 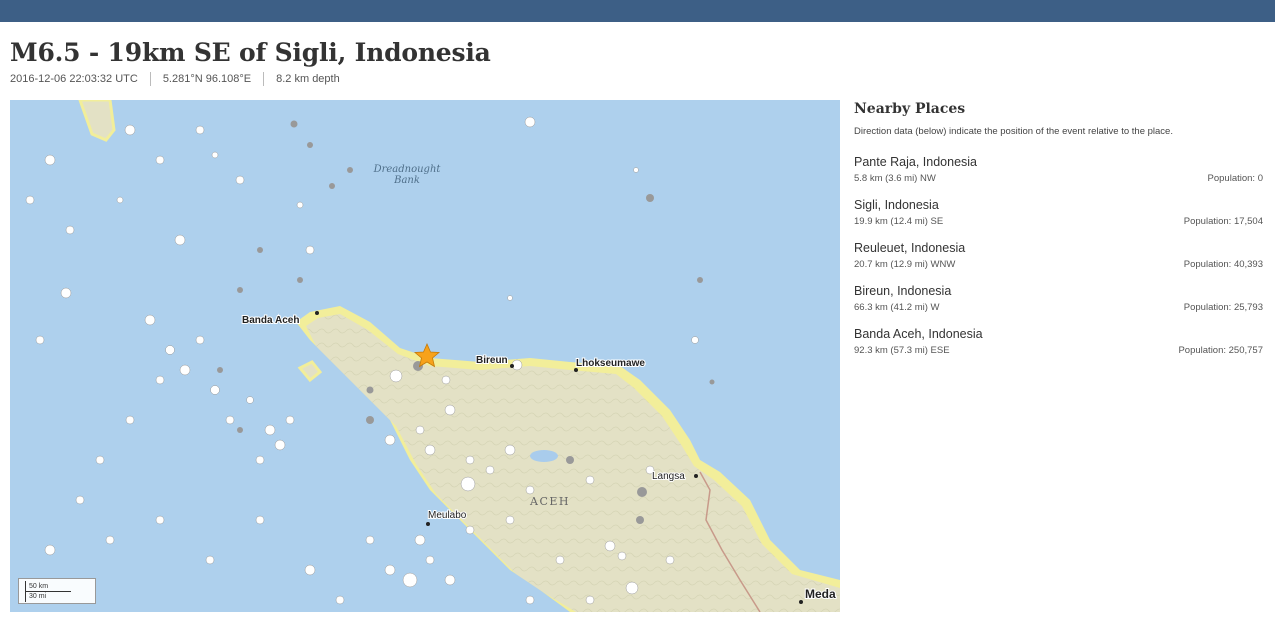 What do you see at coordinates (407, 169) in the screenshot?
I see `label-dreadnought: Dreadnought` at bounding box center [407, 169].